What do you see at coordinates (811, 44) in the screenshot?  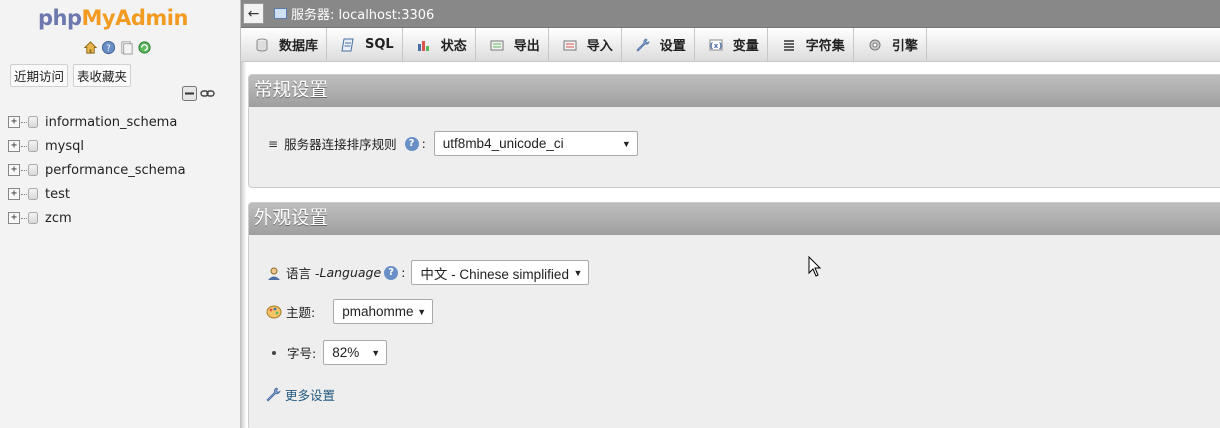 I see `tab-charsets: 字符集` at bounding box center [811, 44].